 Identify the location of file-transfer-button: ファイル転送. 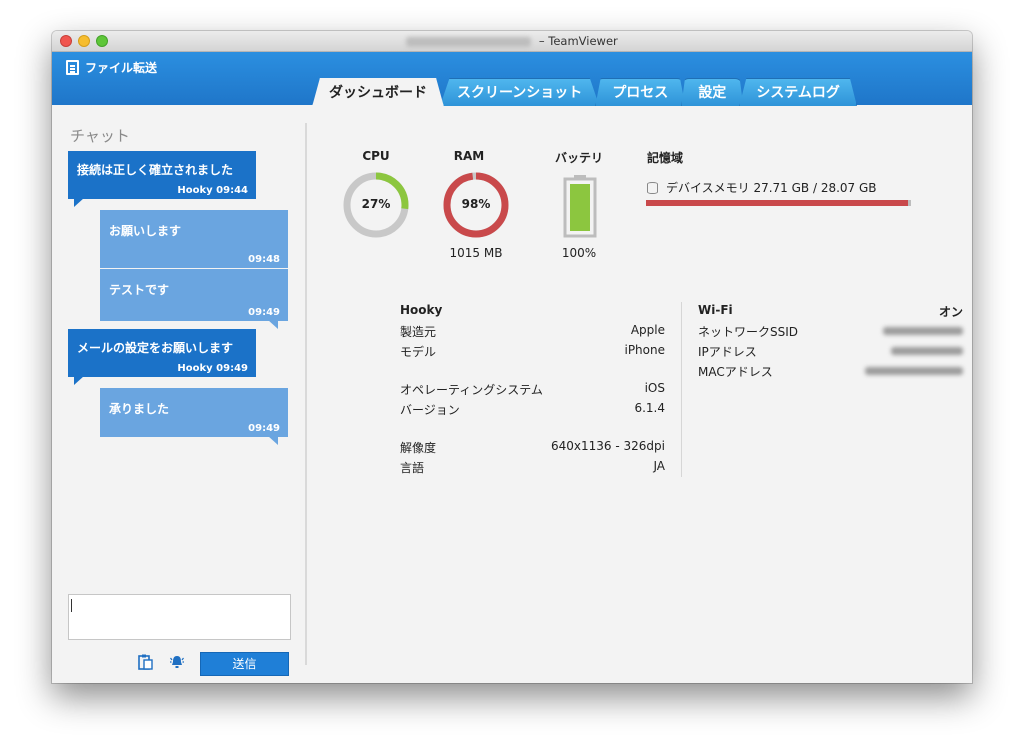
(111, 67).